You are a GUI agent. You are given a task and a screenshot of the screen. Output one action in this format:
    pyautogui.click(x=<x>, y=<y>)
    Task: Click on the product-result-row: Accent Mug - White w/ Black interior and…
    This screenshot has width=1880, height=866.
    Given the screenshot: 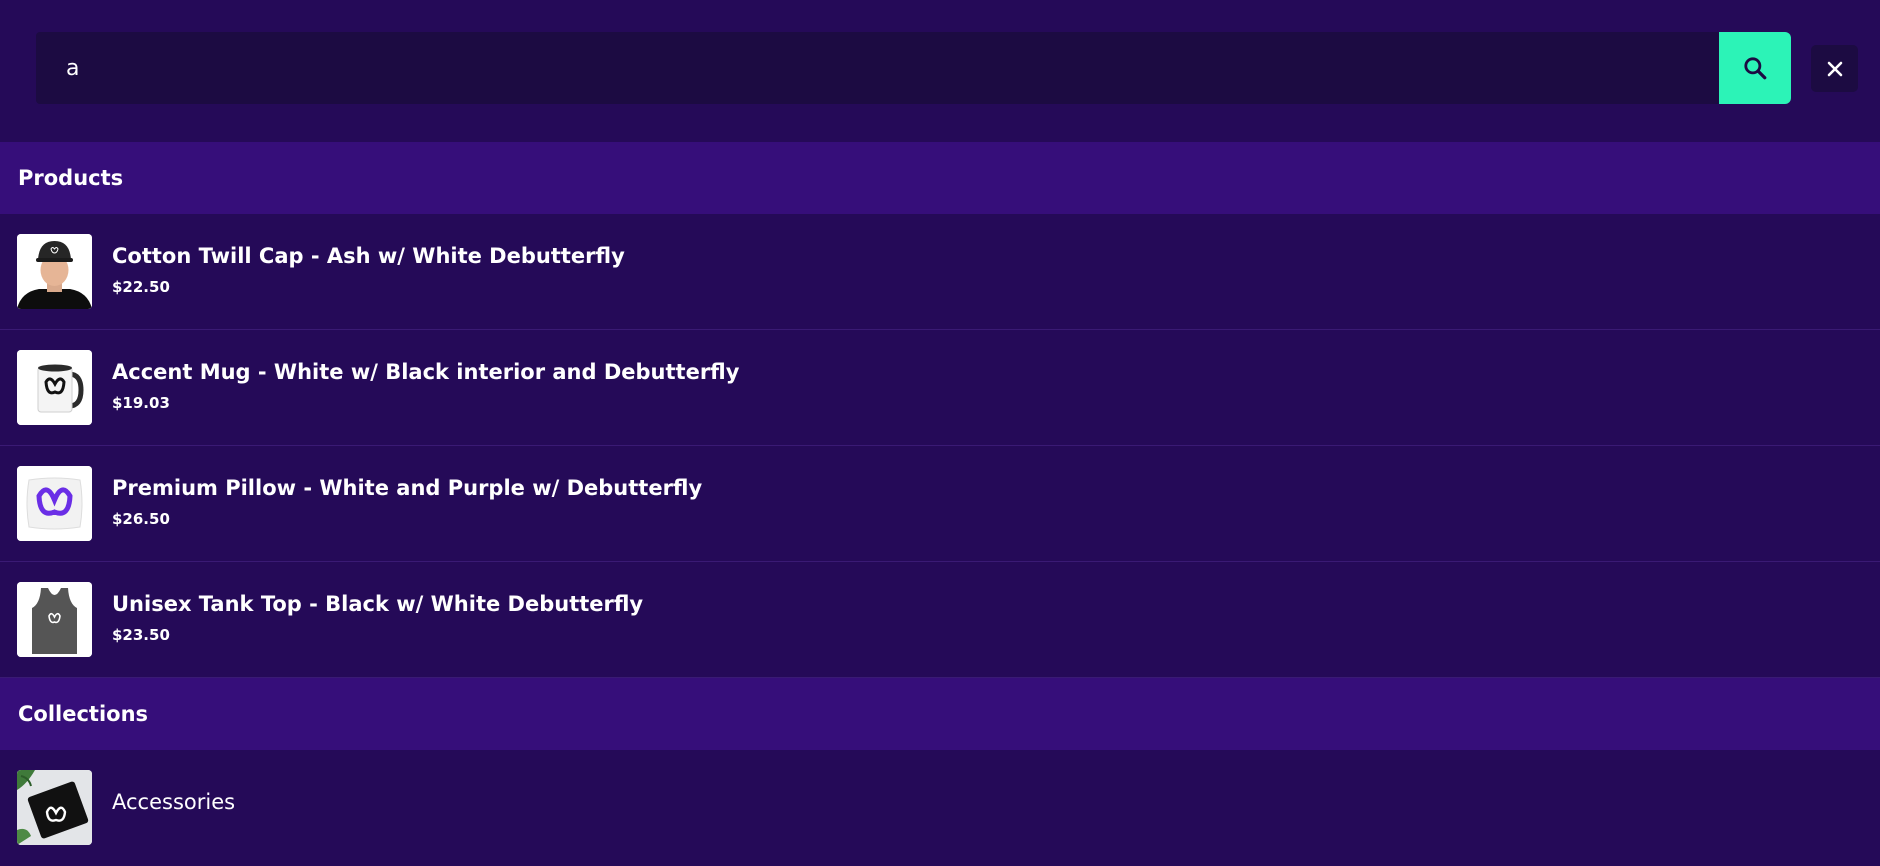 What is the action you would take?
    pyautogui.click(x=940, y=388)
    